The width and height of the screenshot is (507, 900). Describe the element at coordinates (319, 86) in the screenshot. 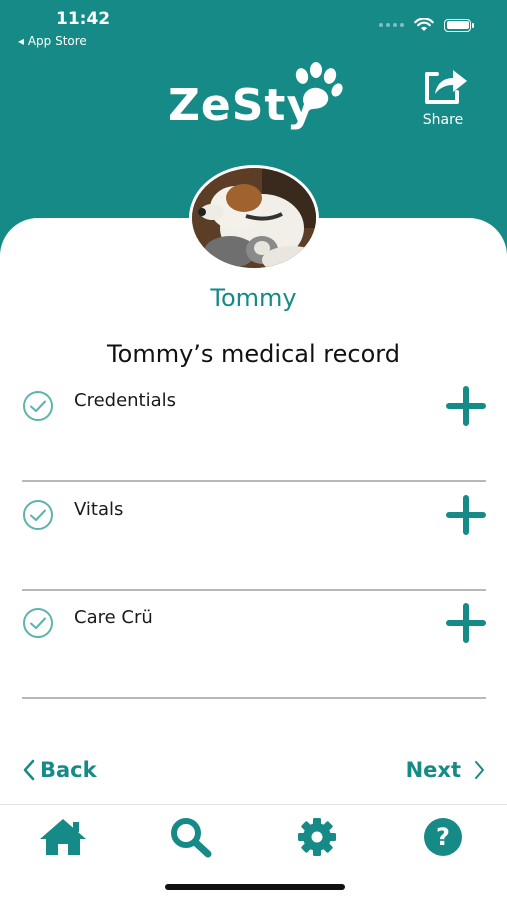

I see `paw-icon` at that location.